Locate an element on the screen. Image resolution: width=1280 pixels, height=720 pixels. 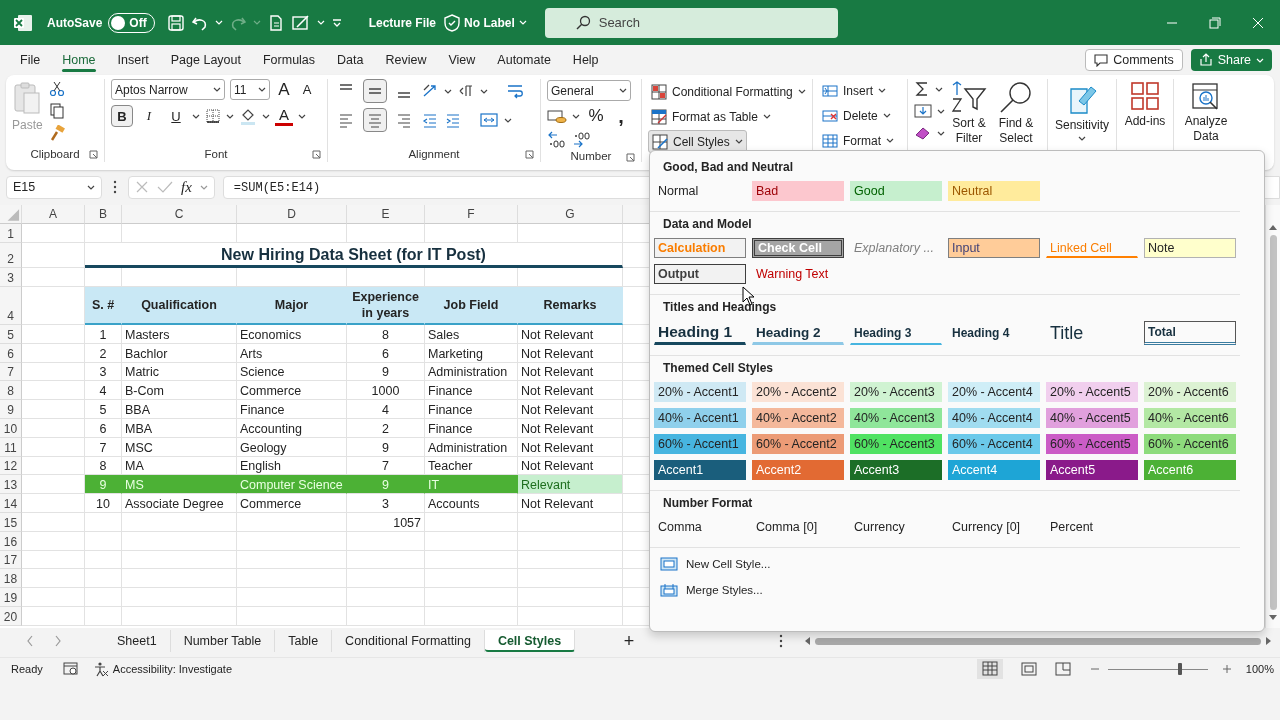
cell-style-option: Accent5 is located at coordinates (1092, 470).